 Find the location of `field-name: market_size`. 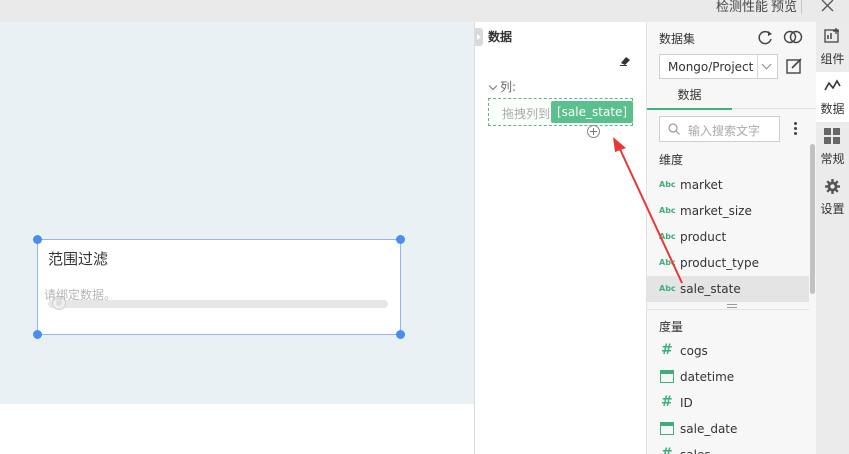

field-name: market_size is located at coordinates (716, 211).